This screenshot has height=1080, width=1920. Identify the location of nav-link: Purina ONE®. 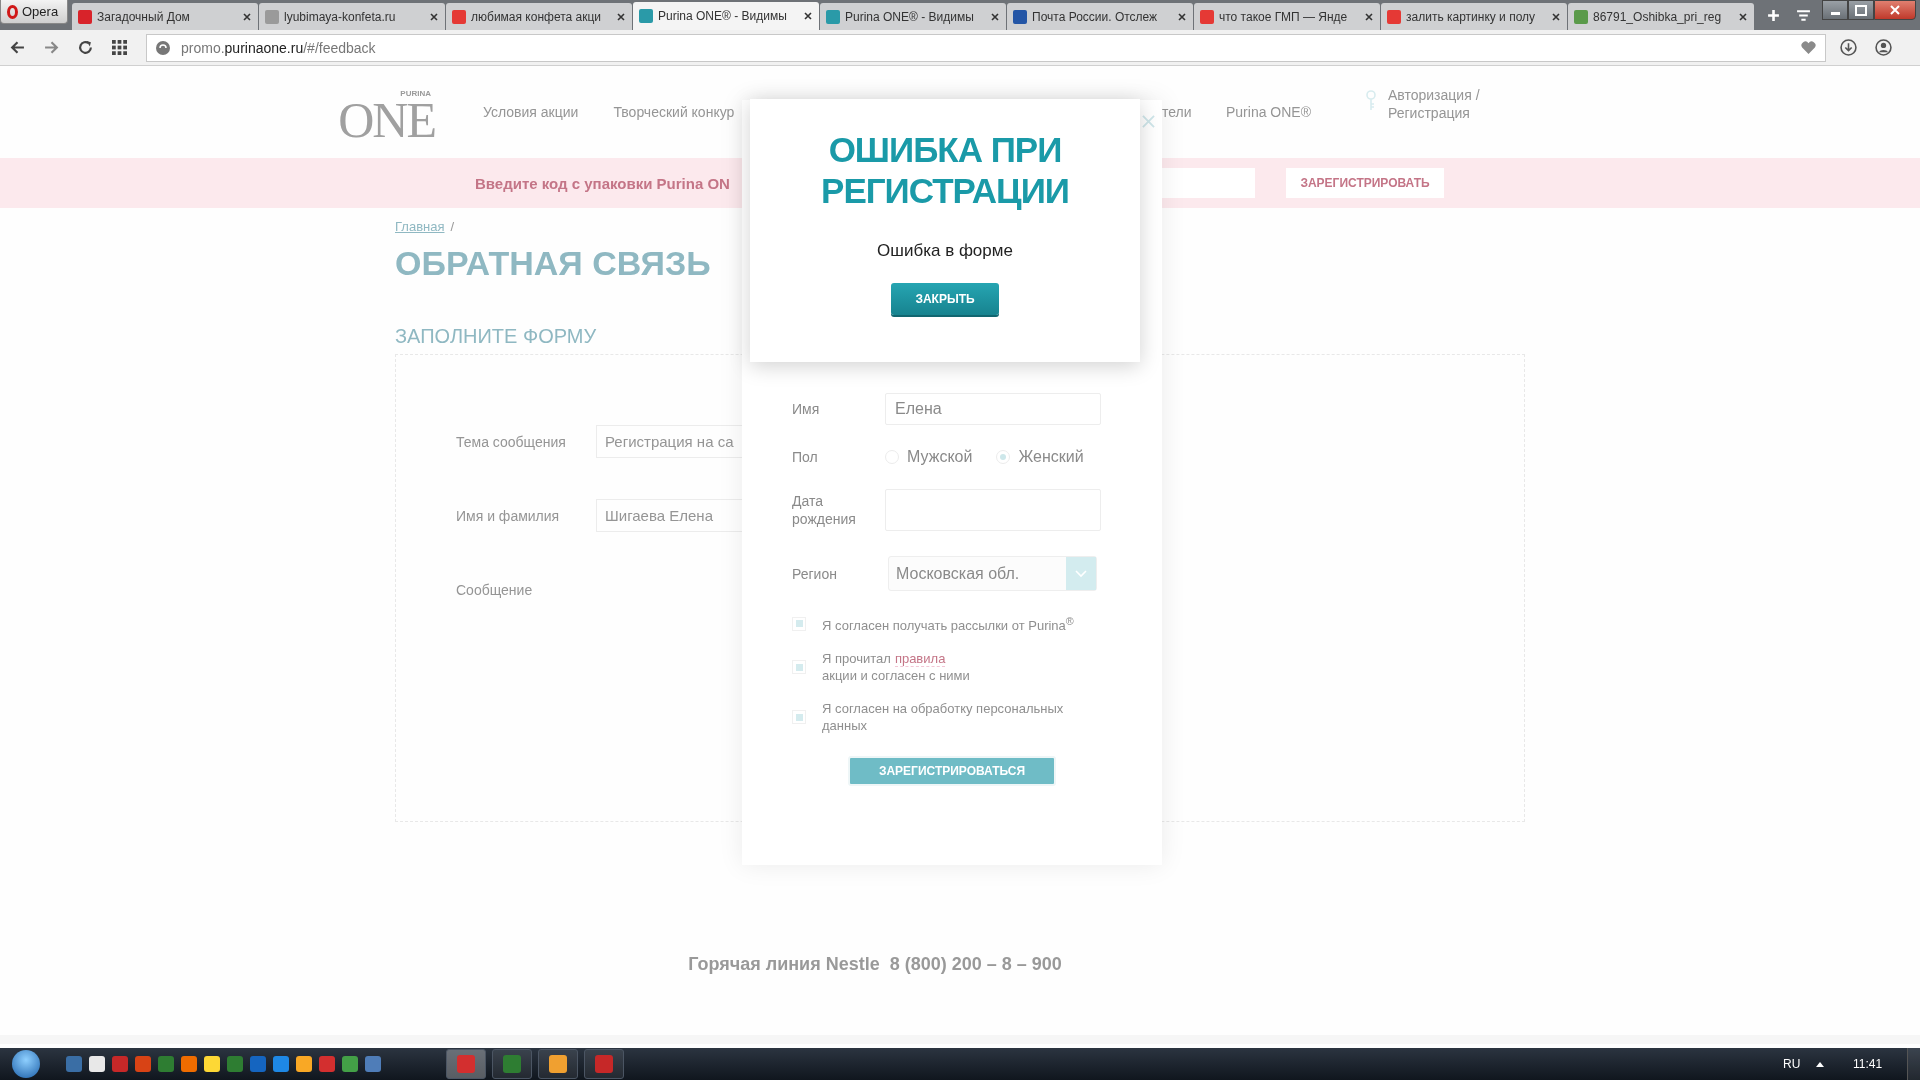
(1268, 112).